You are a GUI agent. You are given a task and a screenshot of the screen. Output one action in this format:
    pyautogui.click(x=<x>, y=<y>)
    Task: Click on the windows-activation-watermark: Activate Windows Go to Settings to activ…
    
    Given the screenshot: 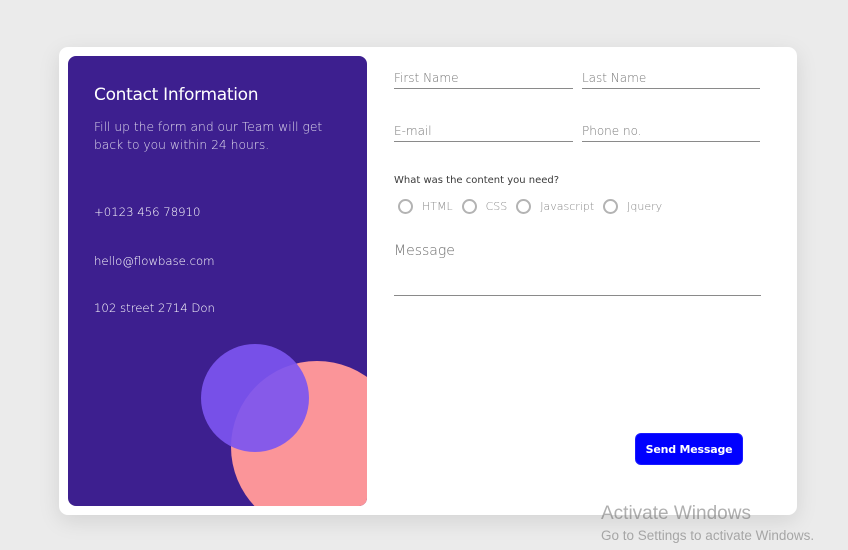 What is the action you would take?
    pyautogui.click(x=707, y=524)
    